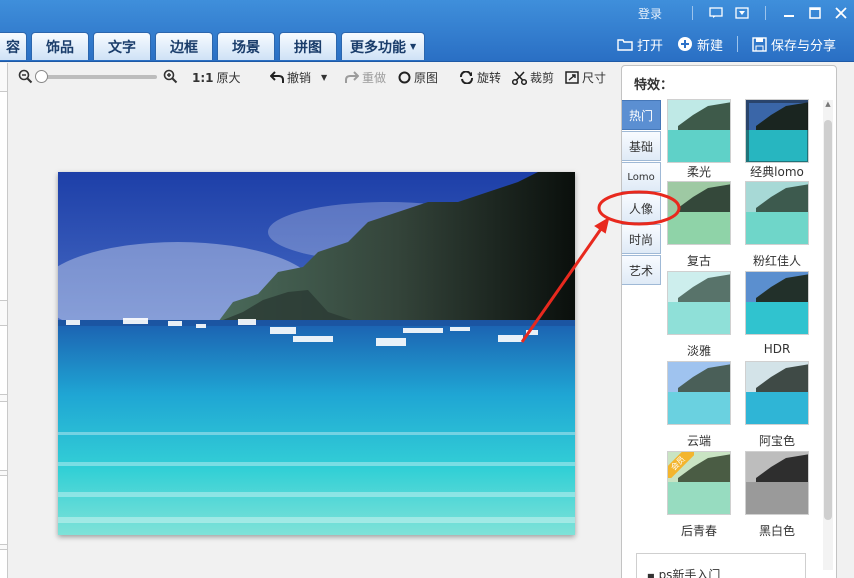 This screenshot has width=854, height=578. I want to click on tab-more-features: 更多功能 ▼, so click(383, 46).